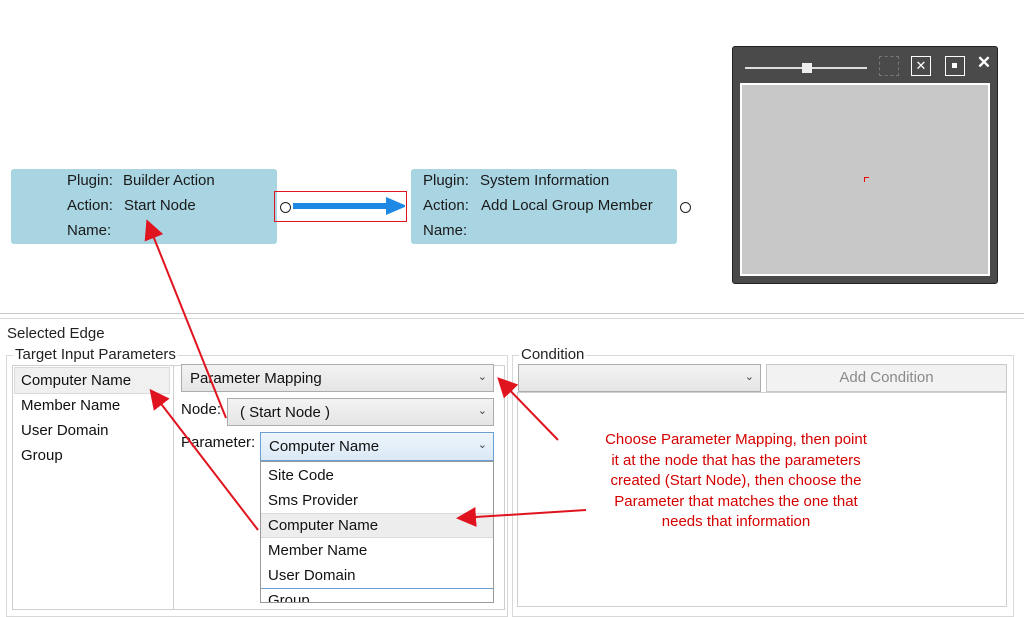 Image resolution: width=1024 pixels, height=617 pixels. Describe the element at coordinates (65, 430) in the screenshot. I see `list-item: User Domain` at that location.